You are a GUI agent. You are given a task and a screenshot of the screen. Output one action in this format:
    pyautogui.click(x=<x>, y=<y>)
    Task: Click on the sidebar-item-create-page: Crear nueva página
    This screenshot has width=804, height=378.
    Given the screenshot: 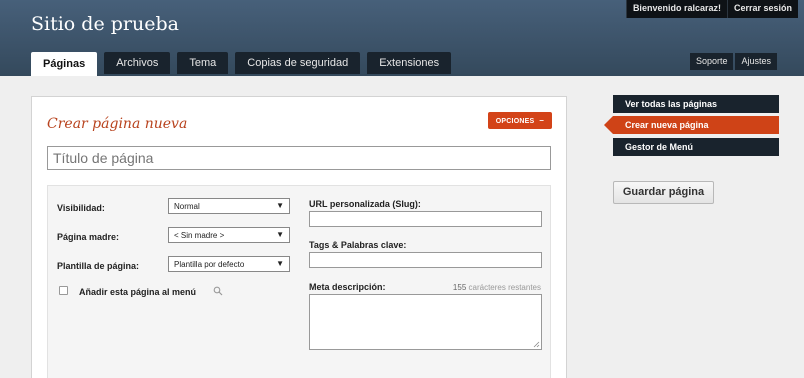 What is the action you would take?
    pyautogui.click(x=696, y=125)
    